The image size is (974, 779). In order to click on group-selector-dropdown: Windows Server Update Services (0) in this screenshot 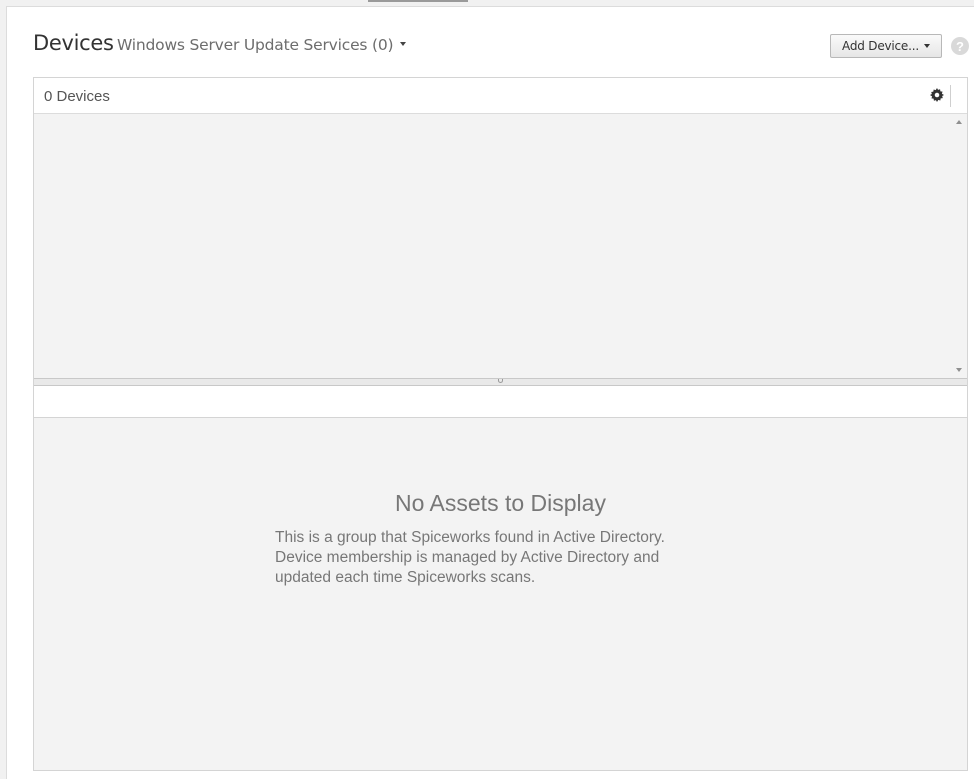, I will do `click(262, 45)`.